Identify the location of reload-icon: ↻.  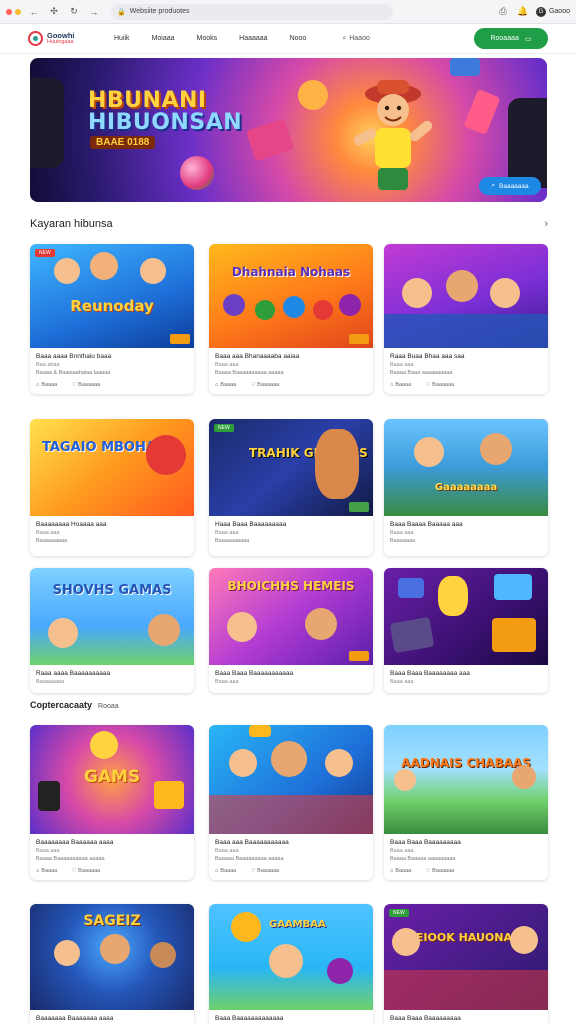
(74, 12).